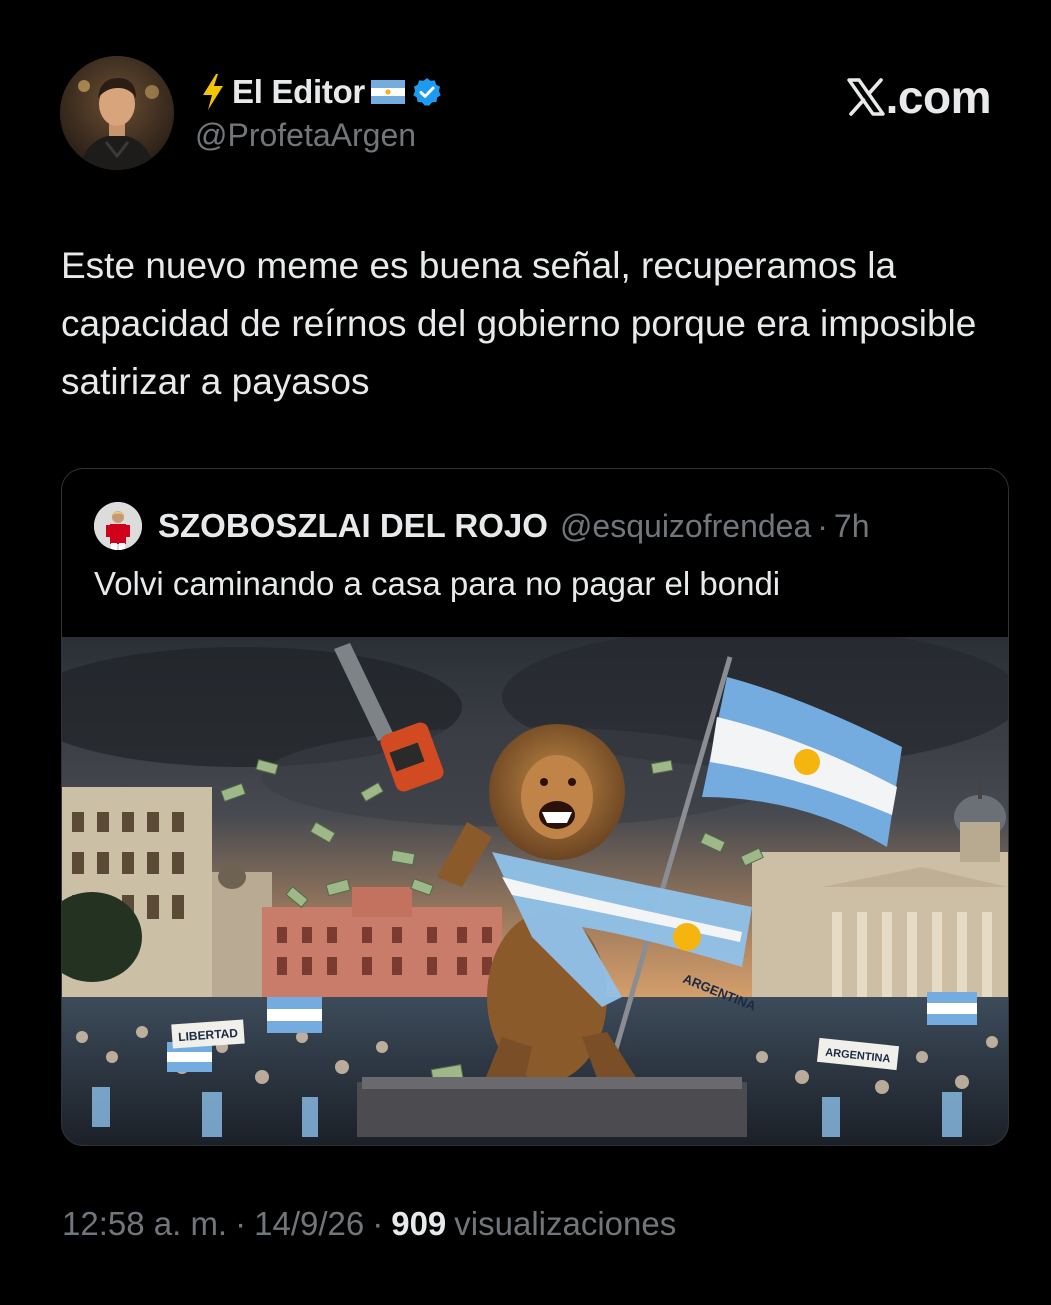  Describe the element at coordinates (387, 92) in the screenshot. I see `argentina-flag-icon` at that location.